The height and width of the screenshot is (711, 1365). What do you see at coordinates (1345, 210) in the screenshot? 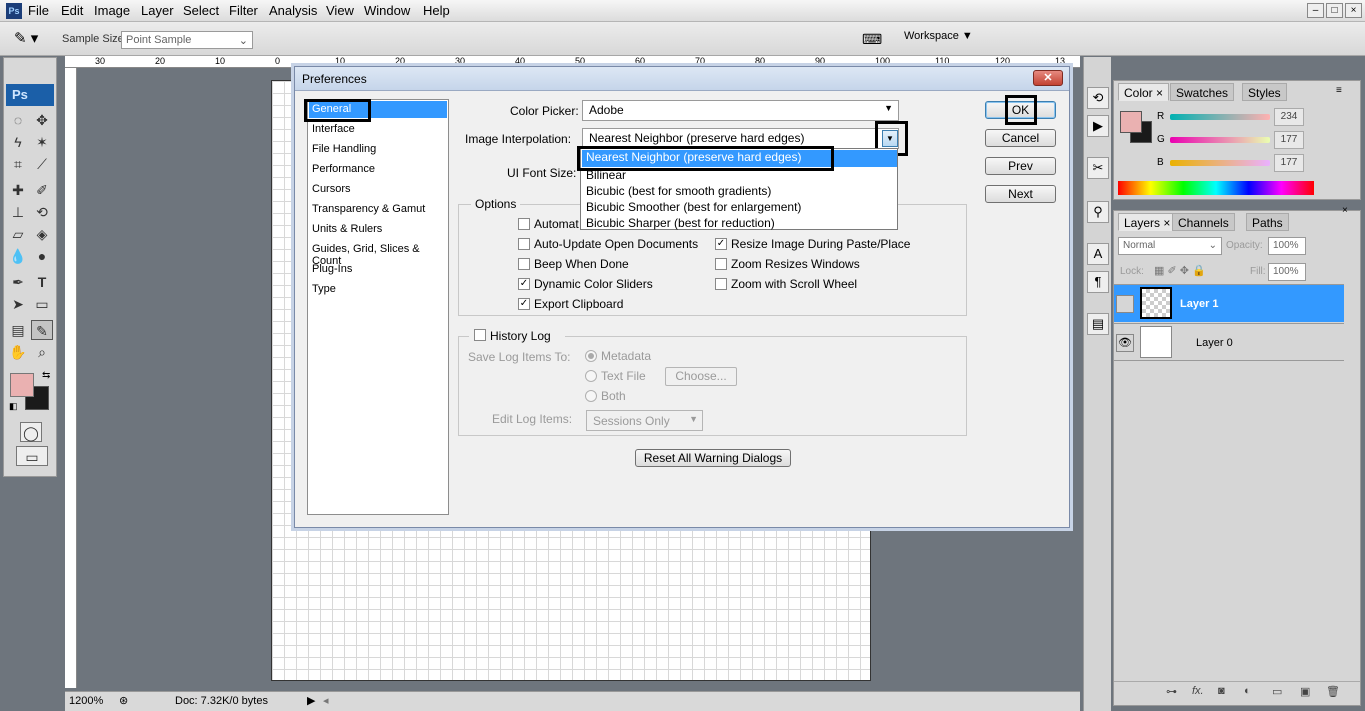
I see `panel-close-icon: ×` at bounding box center [1345, 210].